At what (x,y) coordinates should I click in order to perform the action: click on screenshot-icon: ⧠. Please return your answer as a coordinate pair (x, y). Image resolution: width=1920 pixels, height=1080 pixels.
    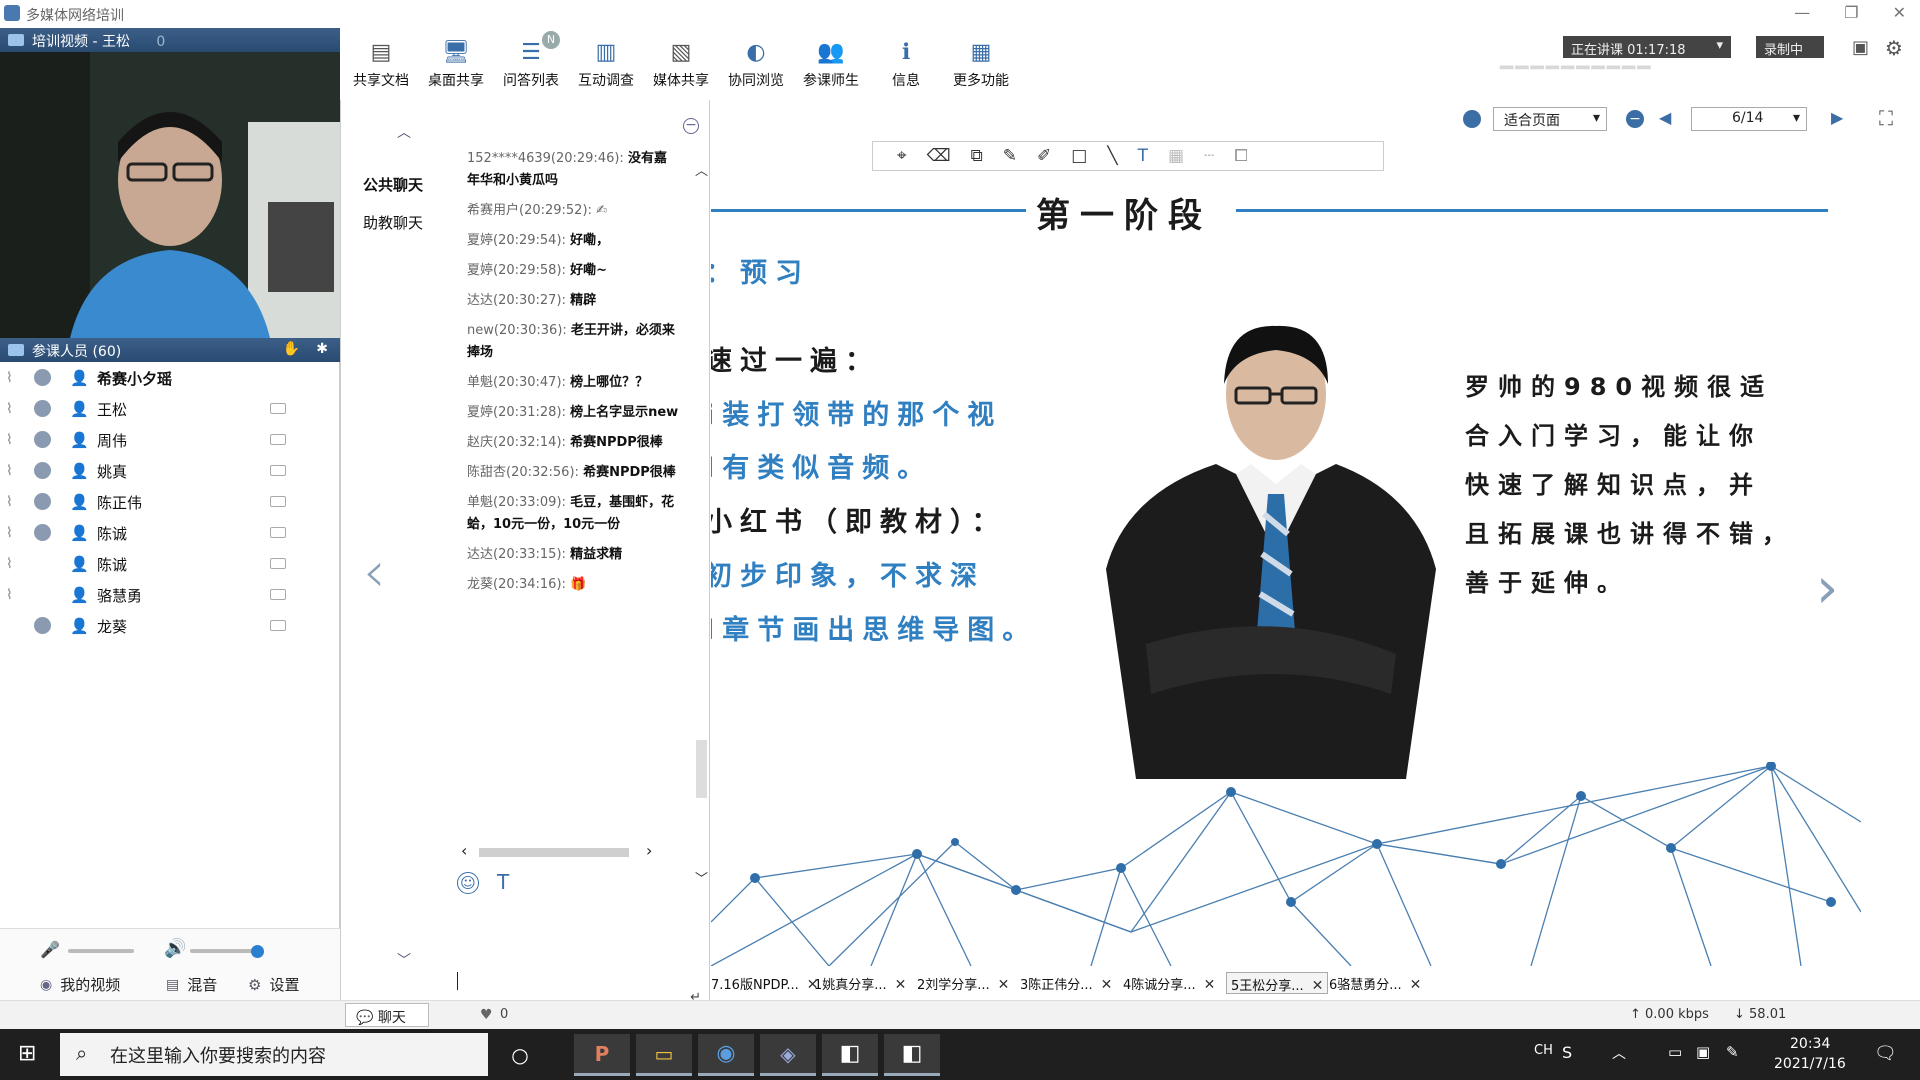
    Looking at the image, I should click on (1241, 156).